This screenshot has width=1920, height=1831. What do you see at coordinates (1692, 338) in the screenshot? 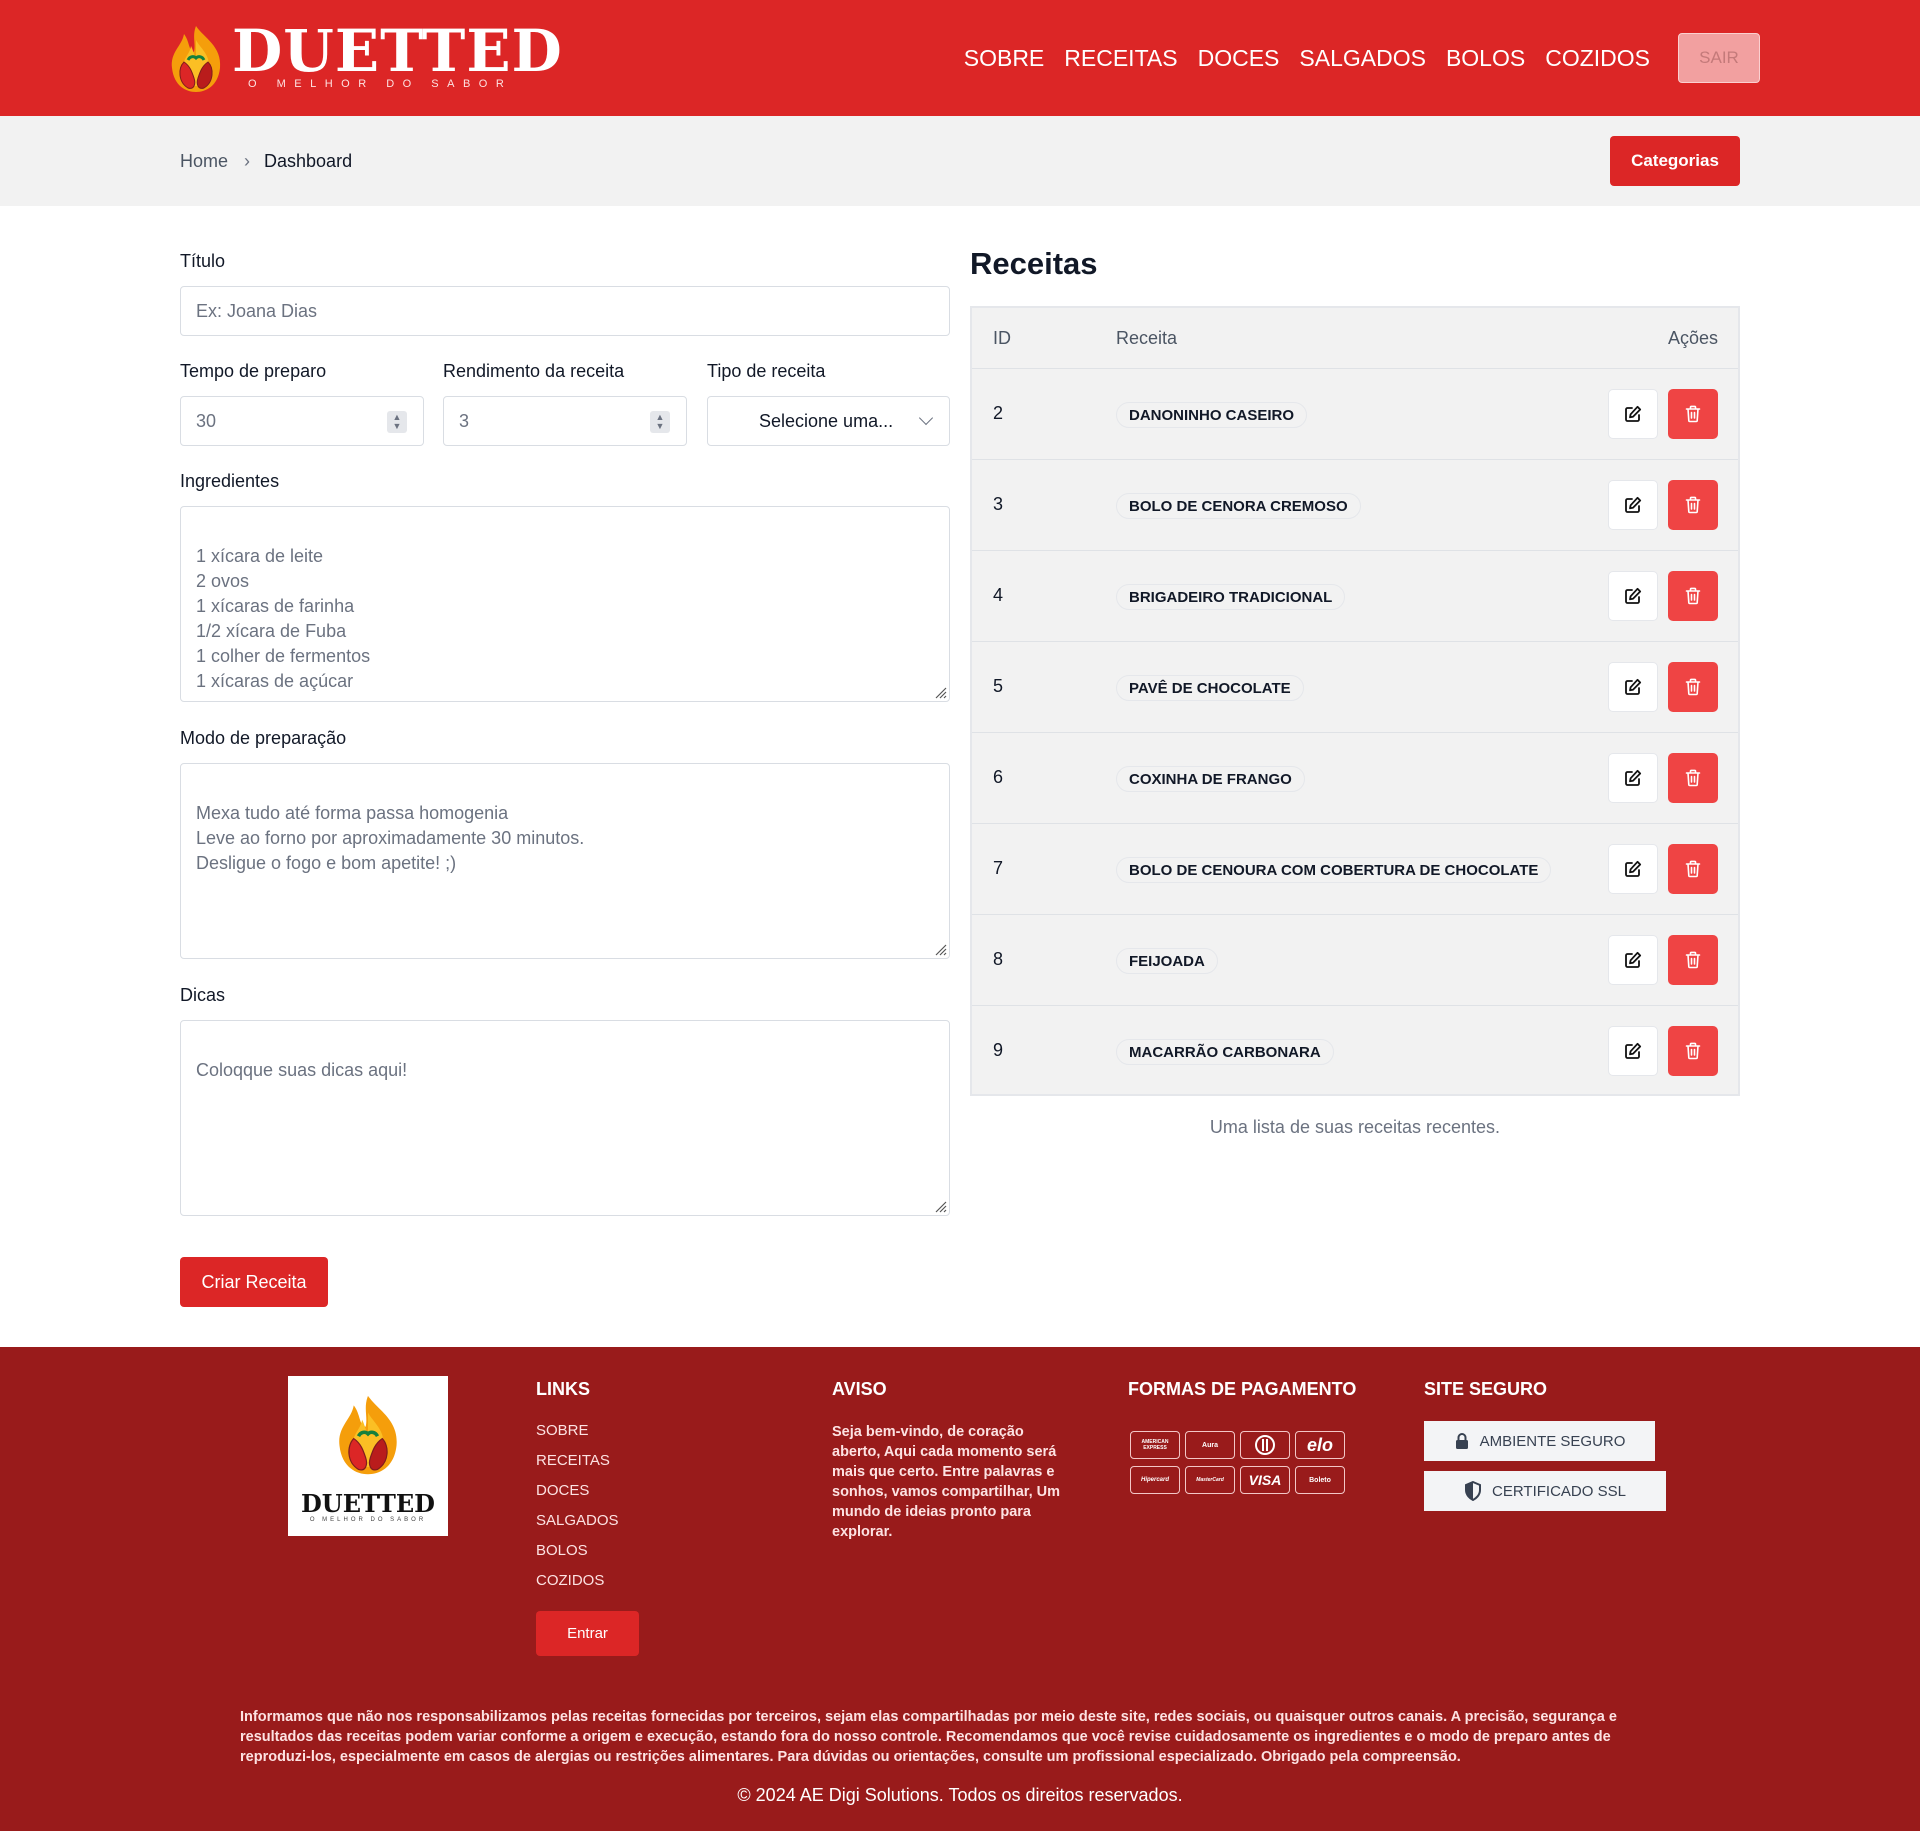
I see `column-header-actions: Ações` at bounding box center [1692, 338].